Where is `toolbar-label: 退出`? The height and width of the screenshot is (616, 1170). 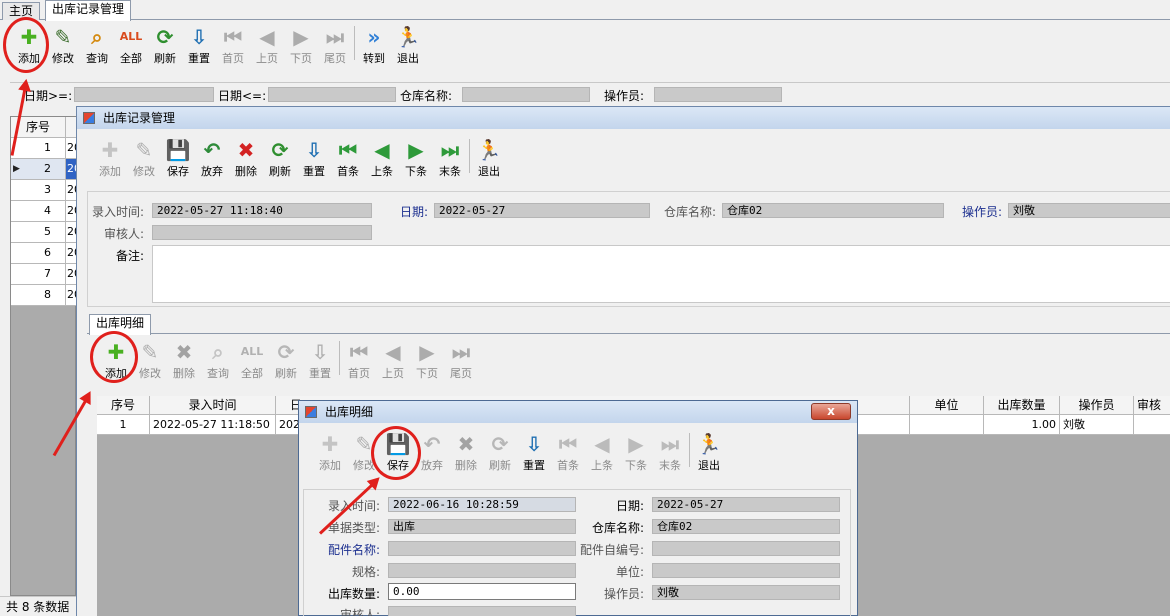 toolbar-label: 退出 is located at coordinates (408, 58).